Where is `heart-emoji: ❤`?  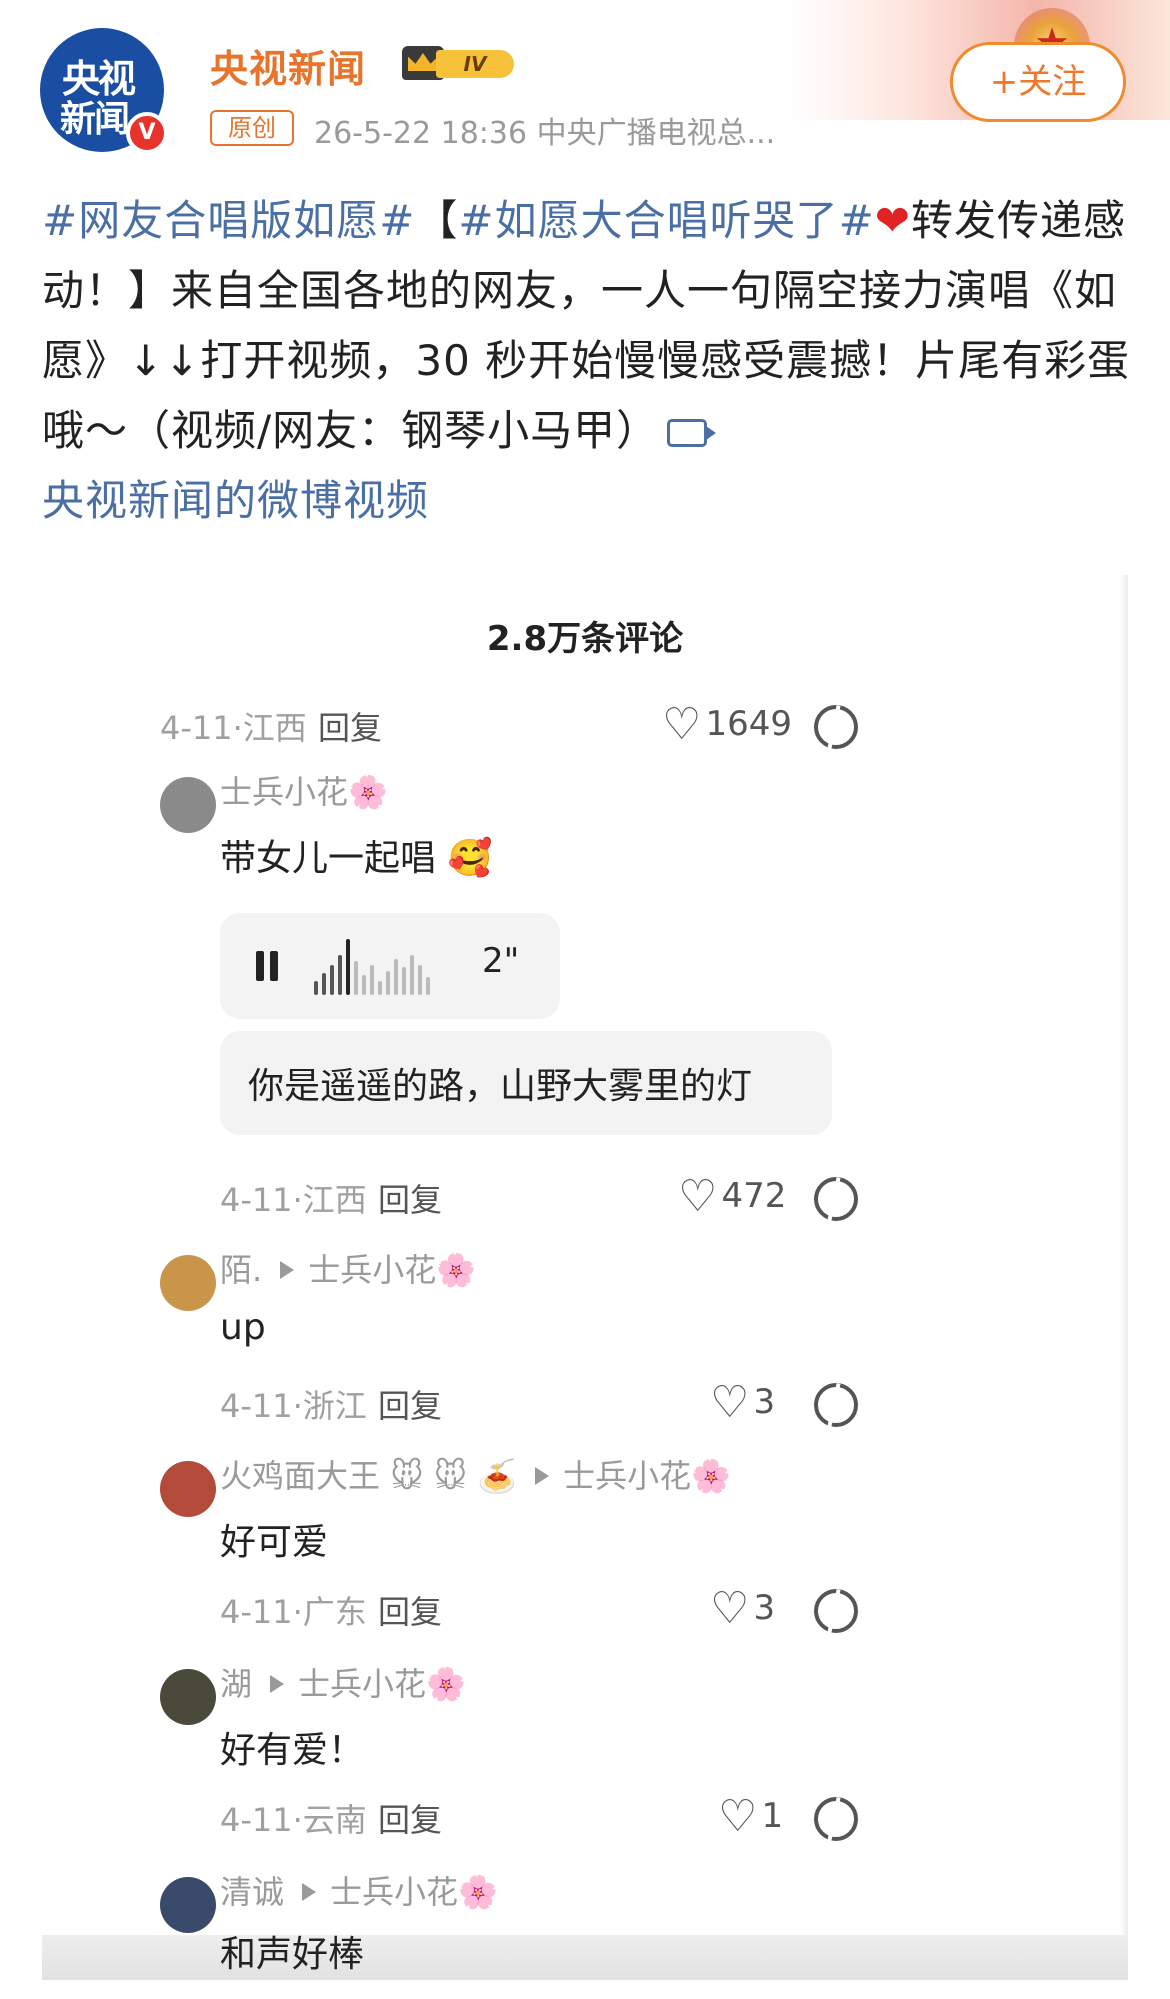 heart-emoji: ❤ is located at coordinates (892, 220).